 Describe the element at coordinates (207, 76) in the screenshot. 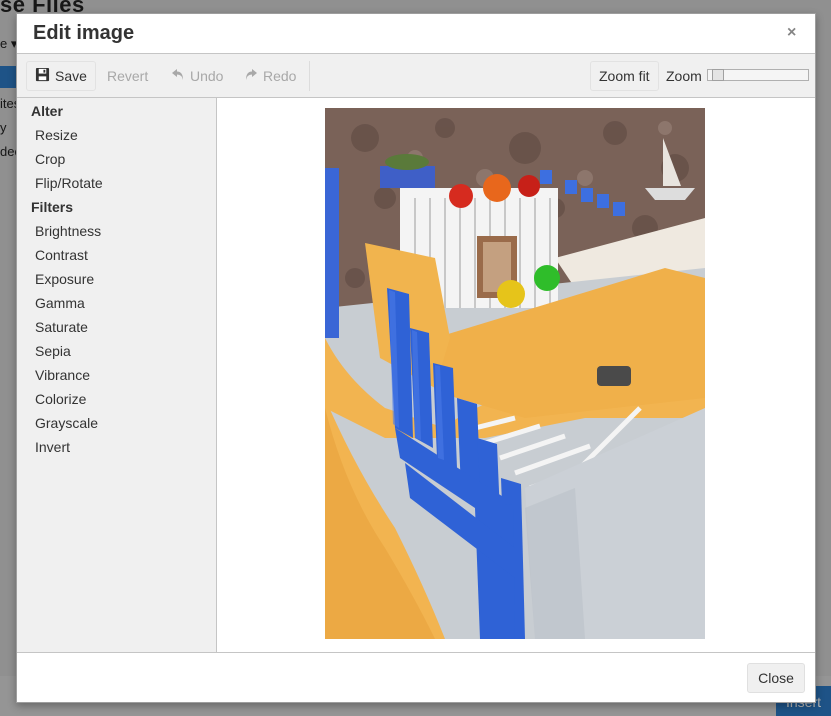

I see `undo-label: Undo` at that location.